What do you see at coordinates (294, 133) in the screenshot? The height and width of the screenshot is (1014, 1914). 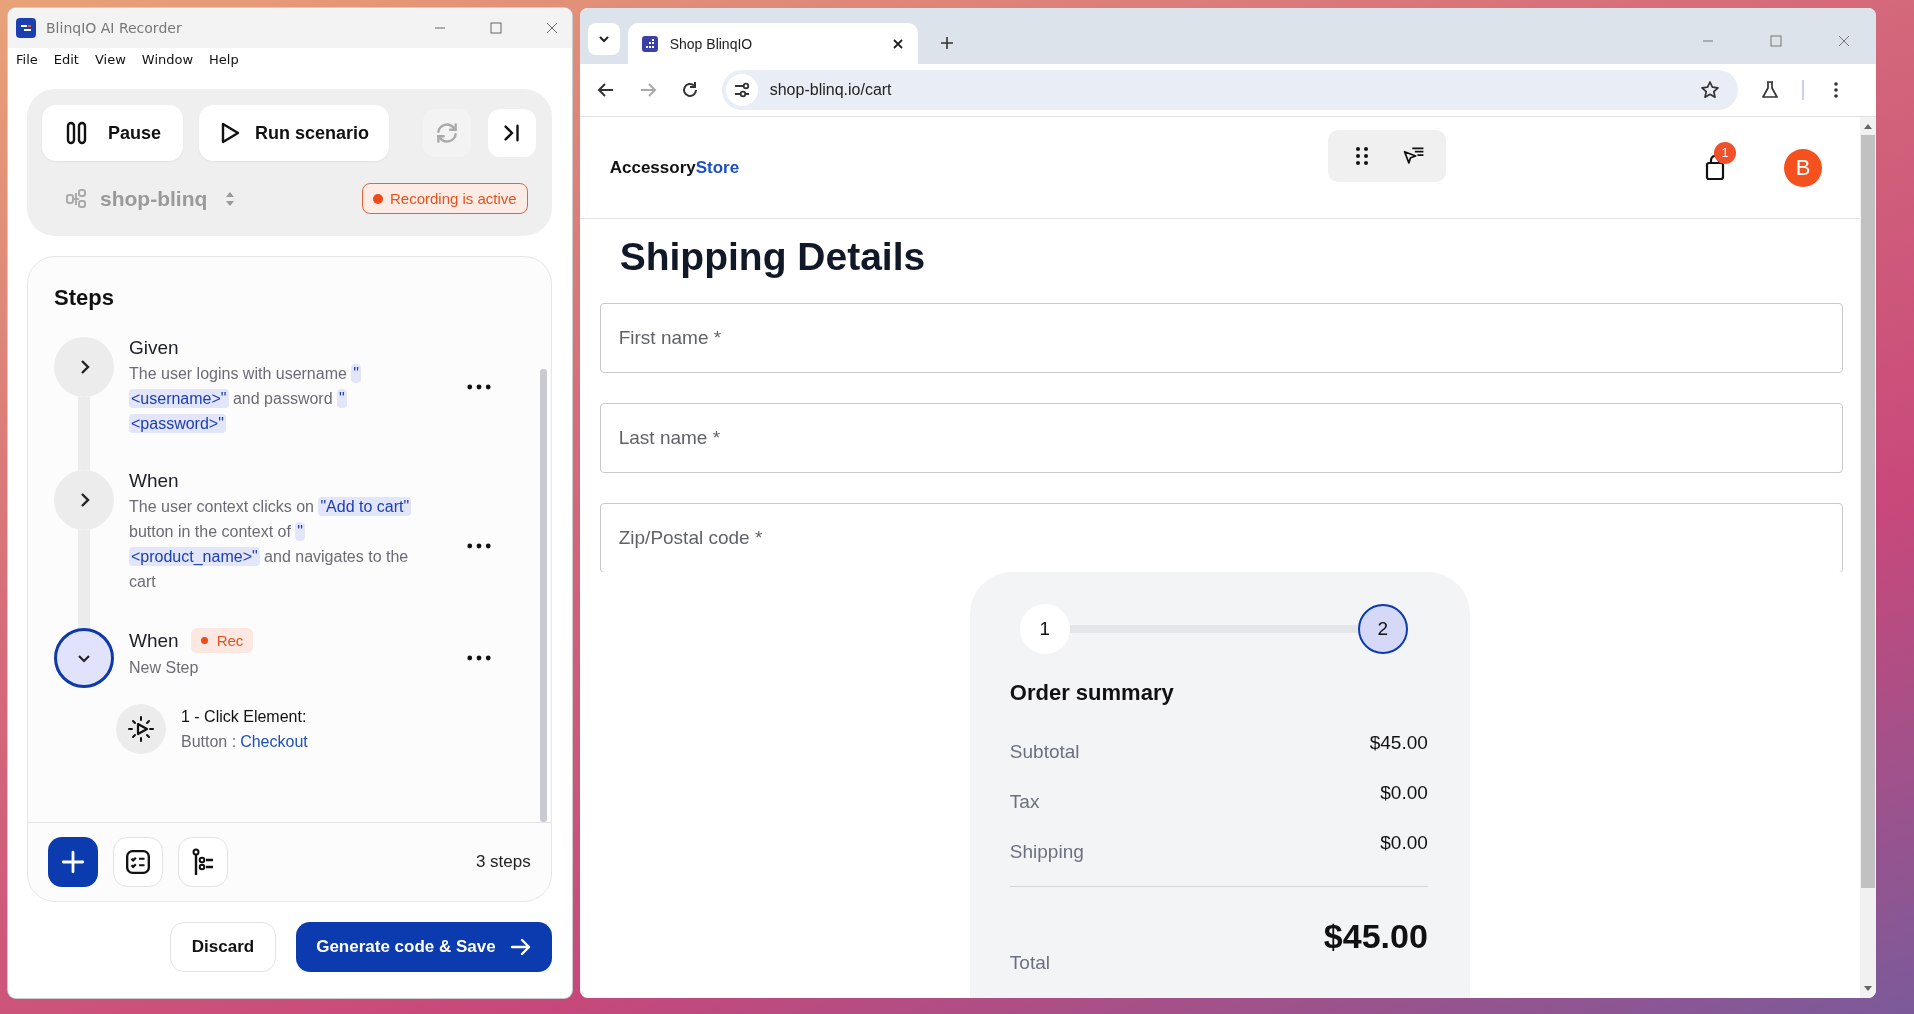 I see `run-scenario-button: Run scenario` at bounding box center [294, 133].